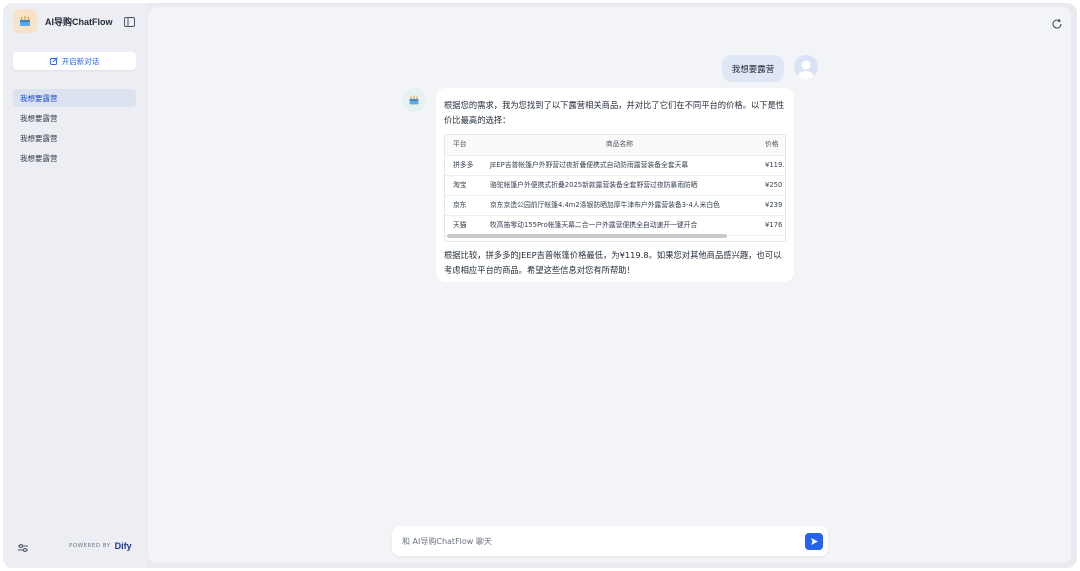  Describe the element at coordinates (463, 145) in the screenshot. I see `column-header: 平台` at that location.